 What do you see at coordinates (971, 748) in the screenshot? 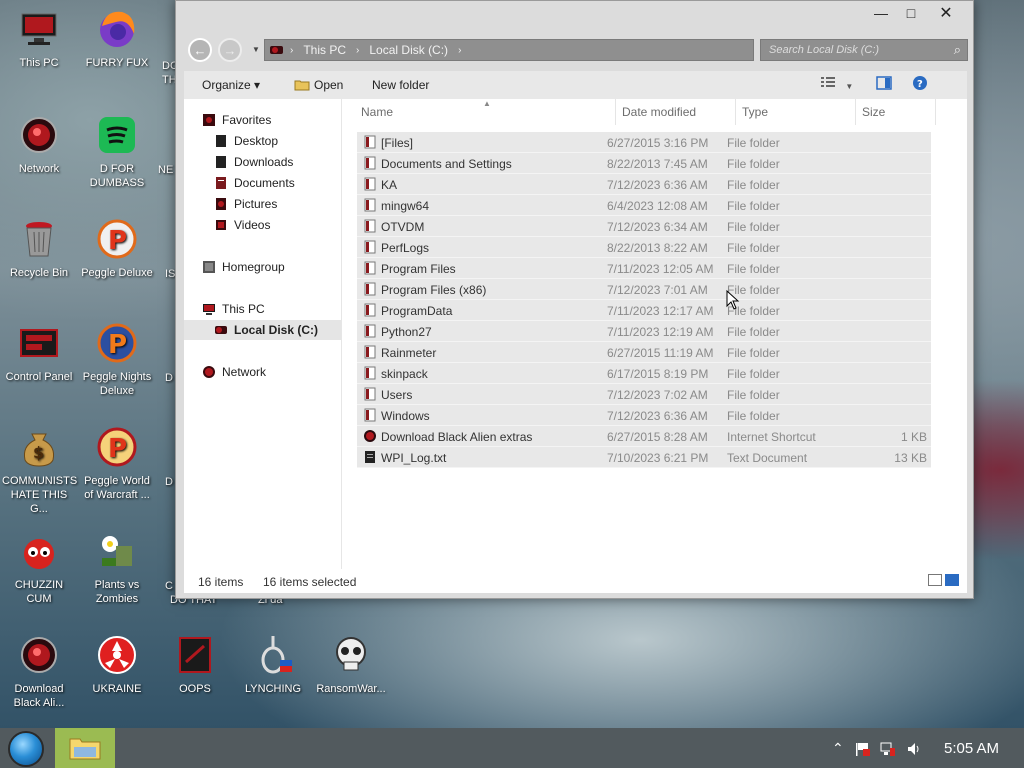
I see `taskbar-clock: 5:05 AM` at bounding box center [971, 748].